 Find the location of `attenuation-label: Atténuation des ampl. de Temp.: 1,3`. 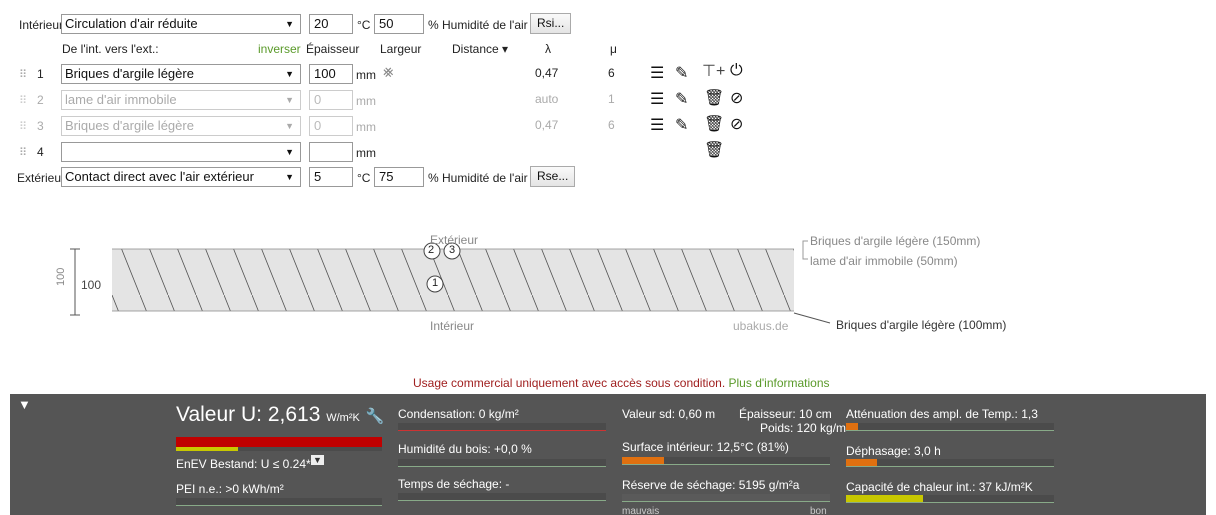

attenuation-label: Atténuation des ampl. de Temp.: 1,3 is located at coordinates (942, 414).